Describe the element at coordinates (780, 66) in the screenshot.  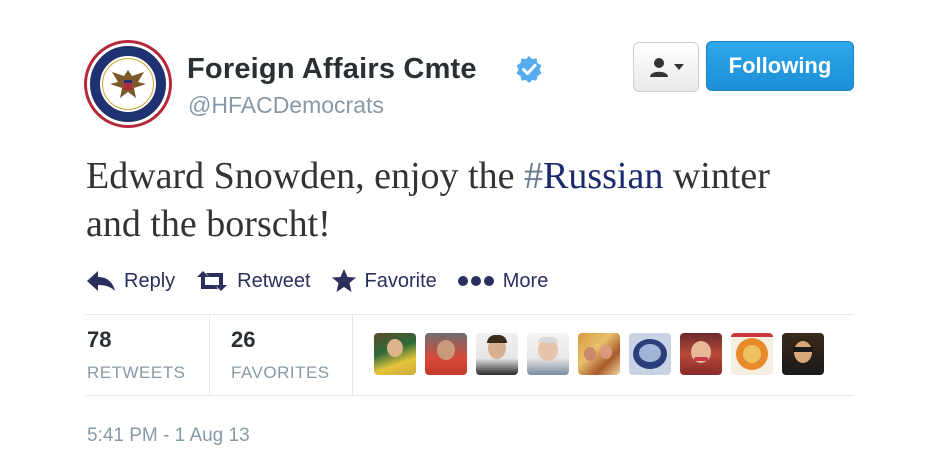
I see `following-button: Following` at that location.